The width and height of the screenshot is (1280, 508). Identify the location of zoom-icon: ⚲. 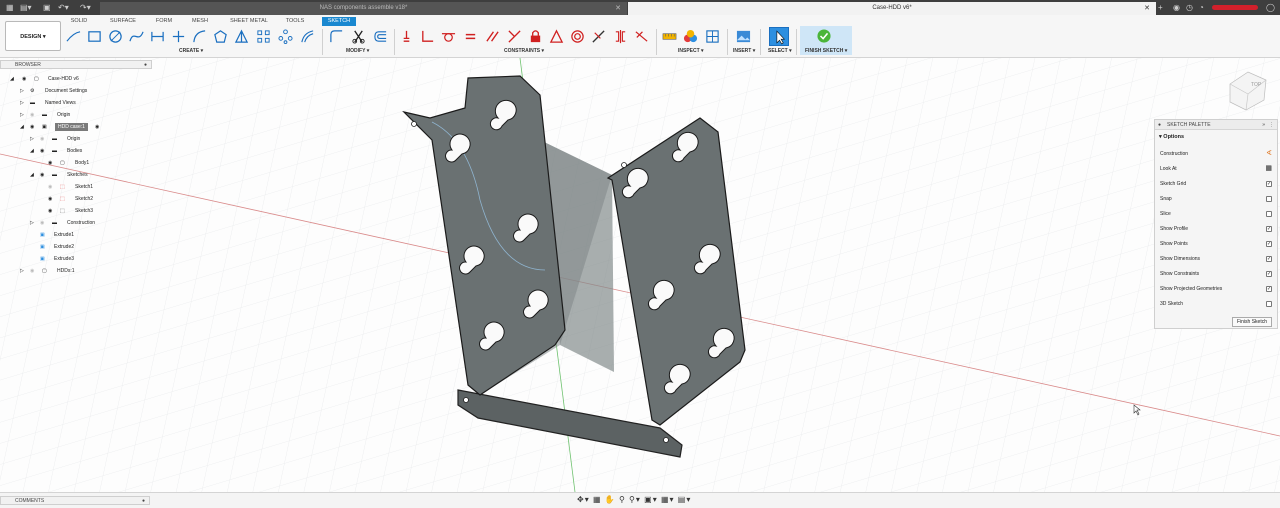
(622, 499).